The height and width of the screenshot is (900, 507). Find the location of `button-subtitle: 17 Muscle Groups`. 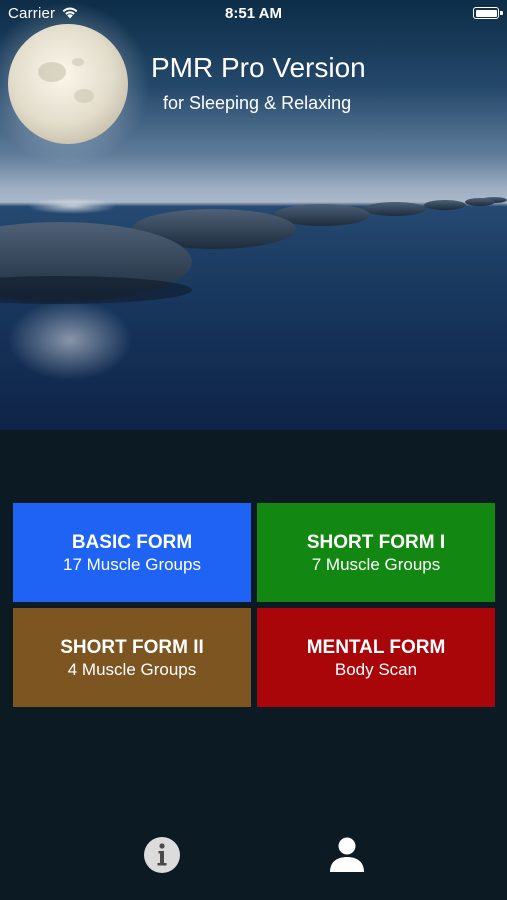

button-subtitle: 17 Muscle Groups is located at coordinates (132, 564).